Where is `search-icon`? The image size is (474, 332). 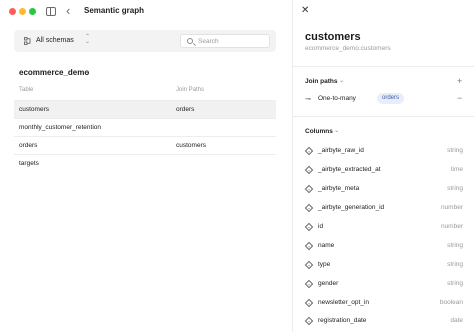 search-icon is located at coordinates (190, 41).